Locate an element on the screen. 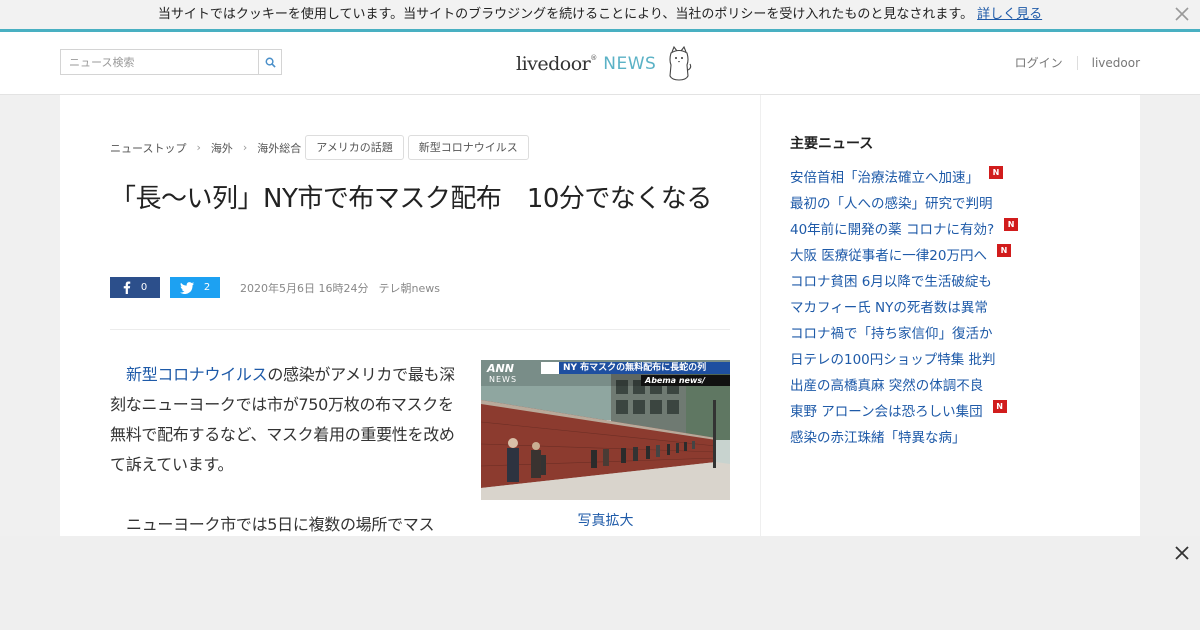 The width and height of the screenshot is (1200, 630). sidebar-title: 主要ニュース is located at coordinates (832, 144).